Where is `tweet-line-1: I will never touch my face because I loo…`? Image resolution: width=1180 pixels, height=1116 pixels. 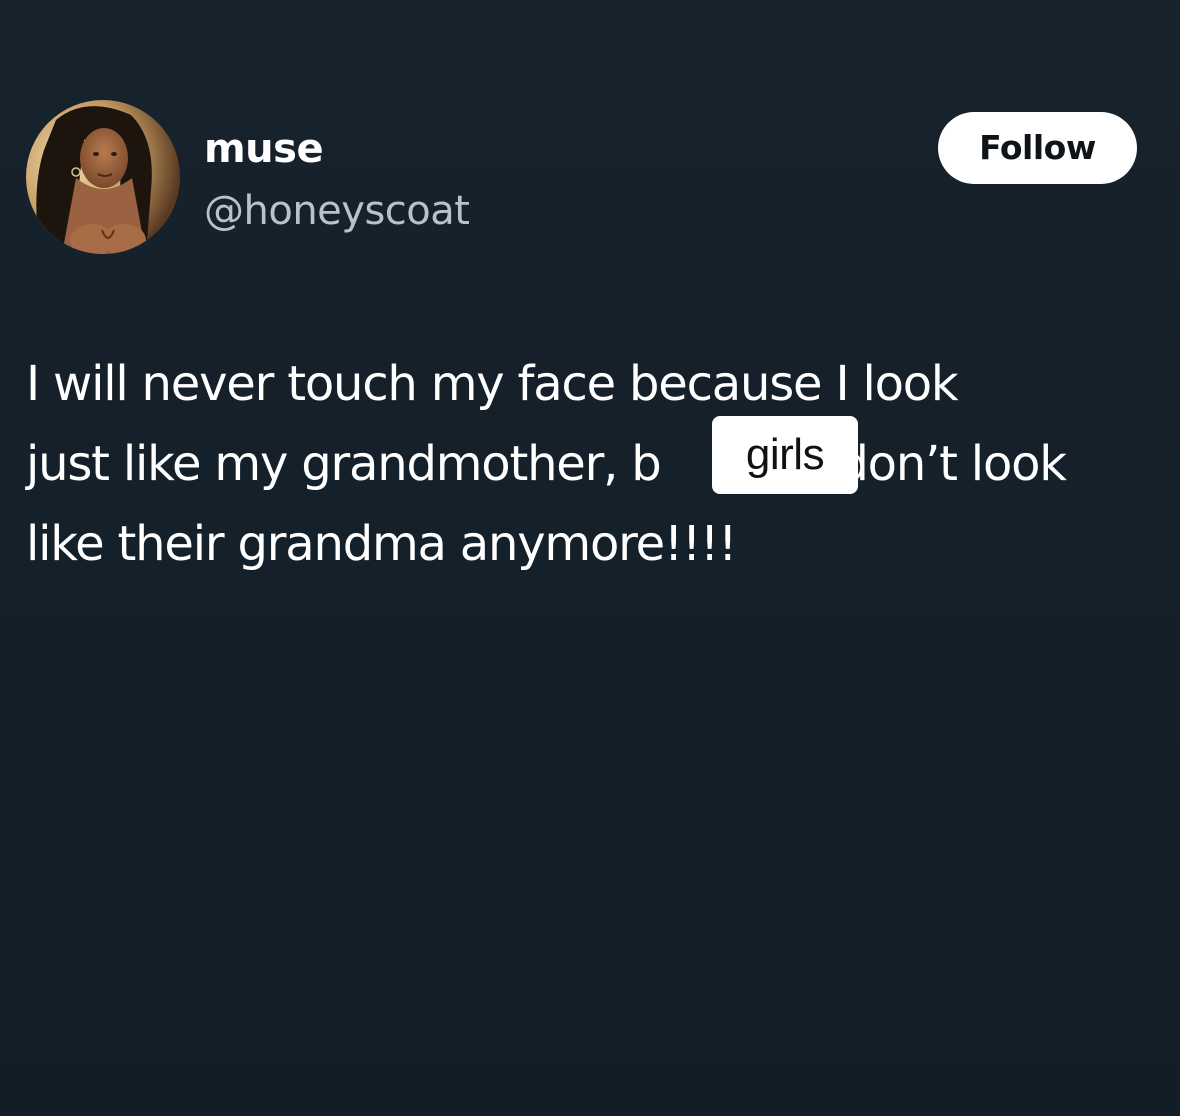 tweet-line-1: I will never touch my face because I loo… is located at coordinates (492, 384).